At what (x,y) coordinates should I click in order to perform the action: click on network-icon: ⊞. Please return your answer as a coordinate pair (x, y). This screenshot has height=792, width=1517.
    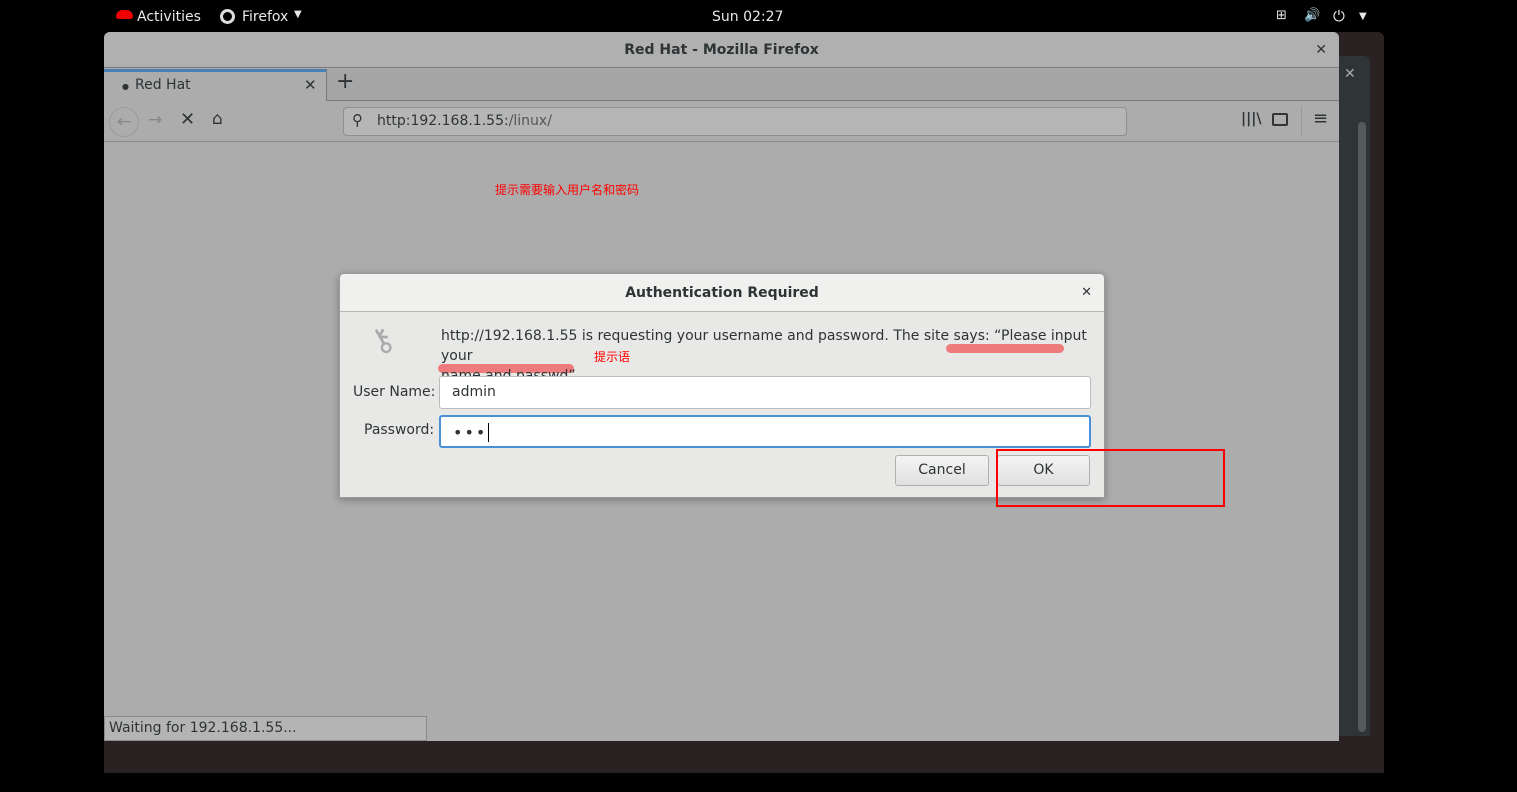
    Looking at the image, I should click on (1281, 15).